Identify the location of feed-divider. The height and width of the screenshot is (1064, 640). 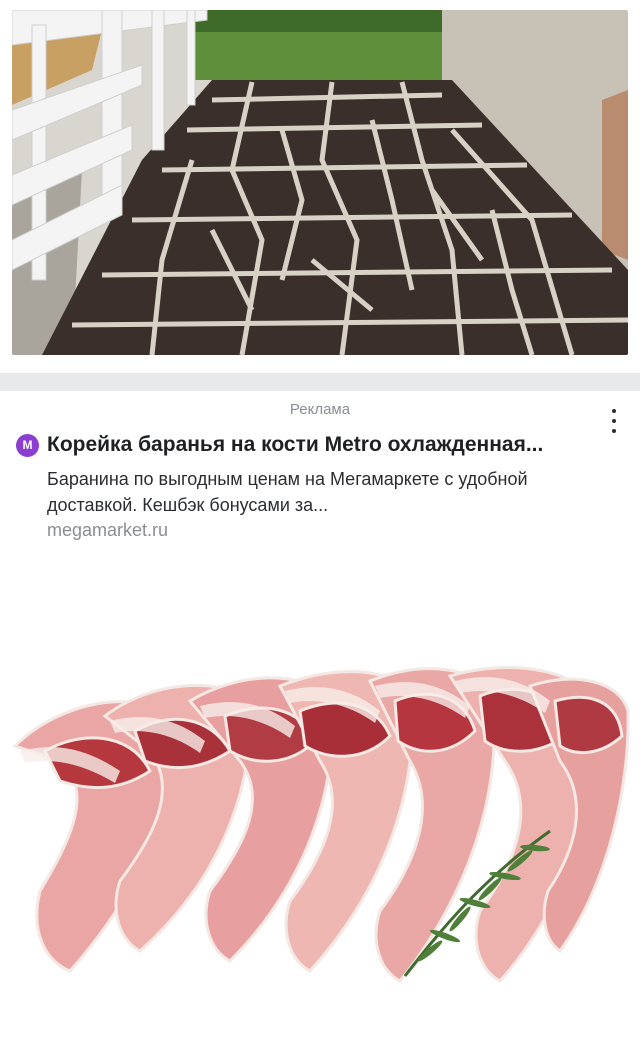
(320, 382).